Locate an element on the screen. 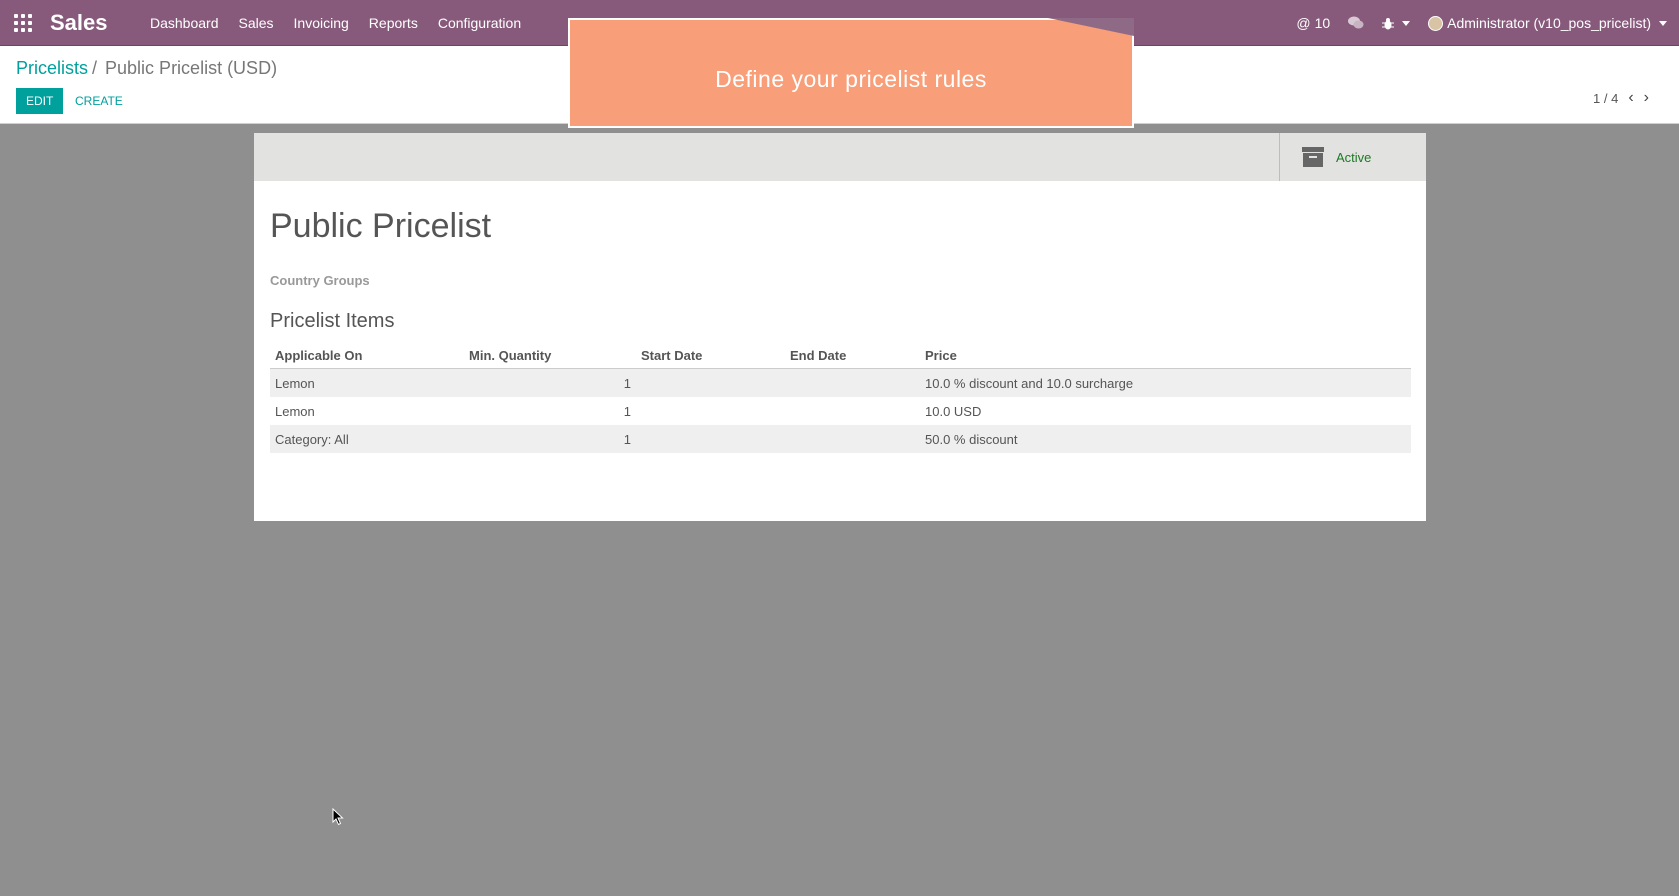 The height and width of the screenshot is (896, 1679). mentions-button: @ 10 is located at coordinates (1313, 23).